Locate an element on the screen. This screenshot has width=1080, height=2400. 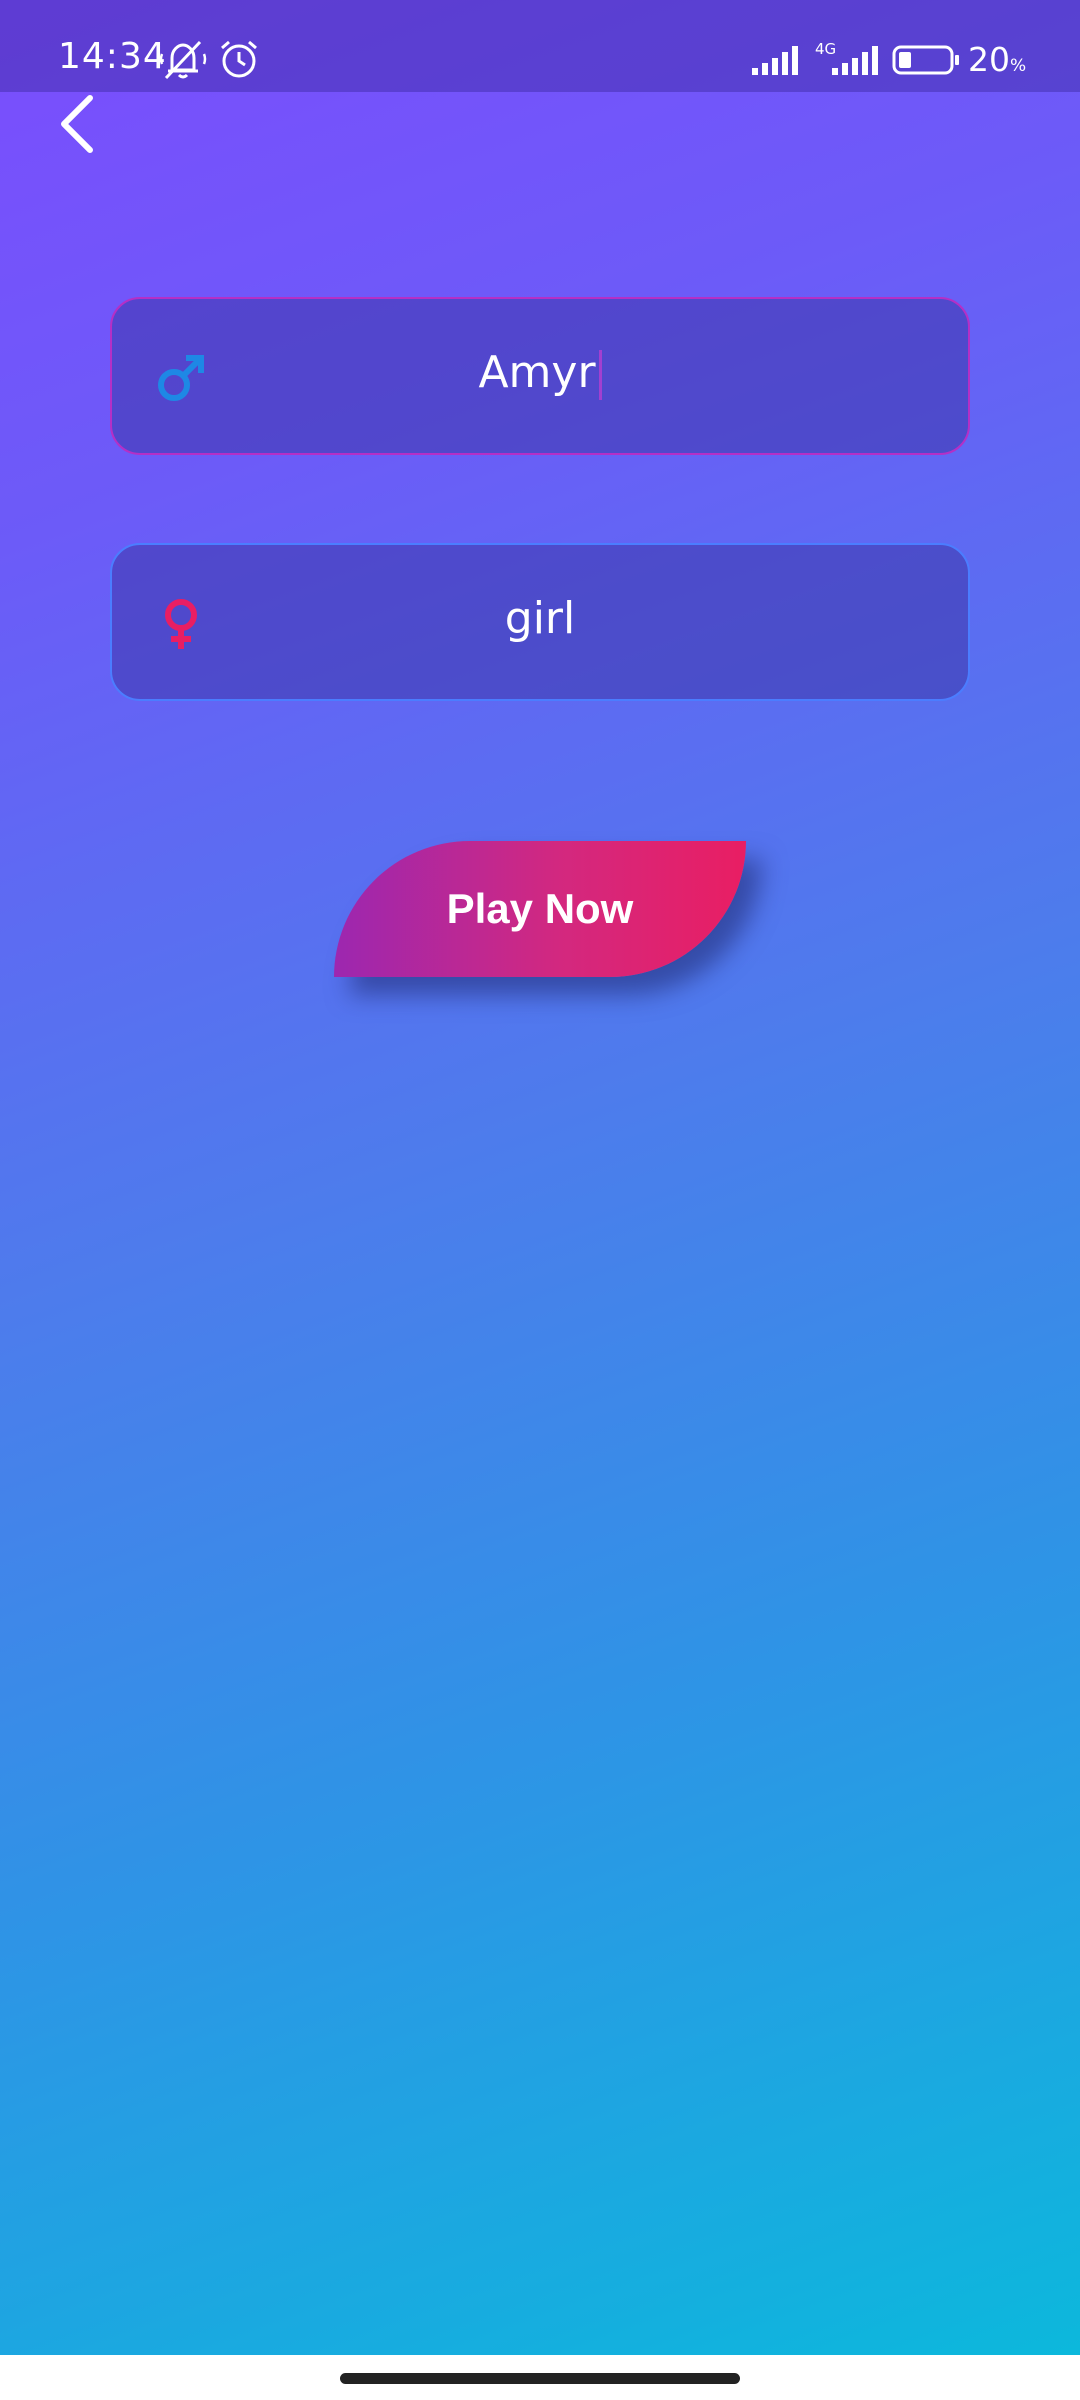
battery-percentage: 20% is located at coordinates (997, 59).